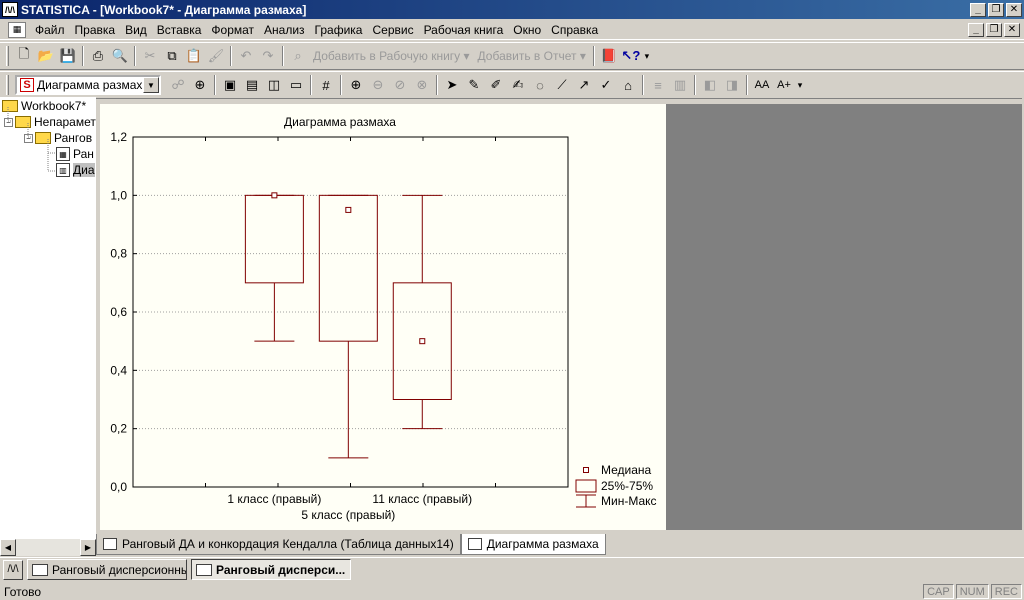 The image size is (1024, 600). I want to click on font-style-icon: A+, so click(784, 85).